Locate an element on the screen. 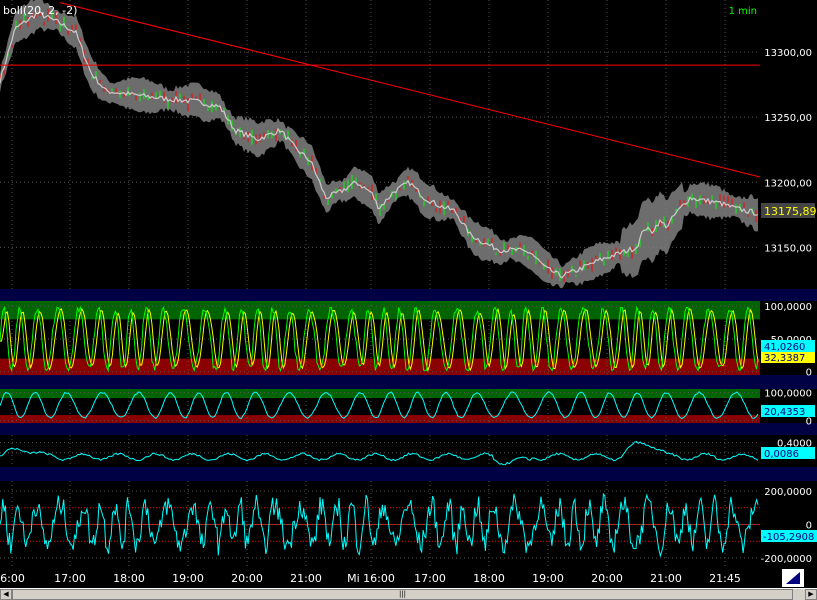 The image size is (817, 600). scroll-left-button: ◀ is located at coordinates (6, 594).